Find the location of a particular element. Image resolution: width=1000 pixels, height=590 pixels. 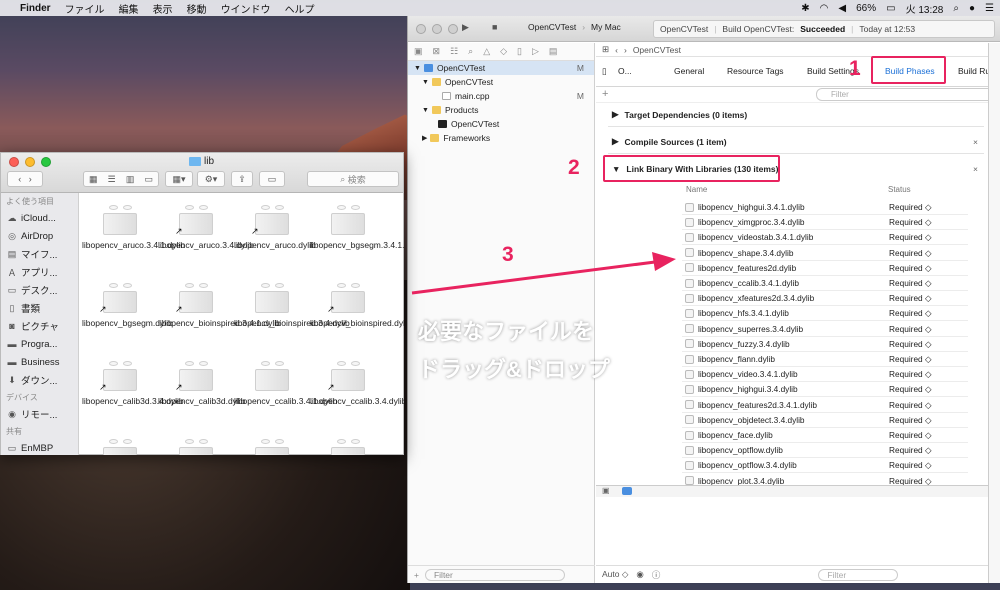

instruction-line-2: ドラッグ&ドロップ is located at coordinates (514, 369).